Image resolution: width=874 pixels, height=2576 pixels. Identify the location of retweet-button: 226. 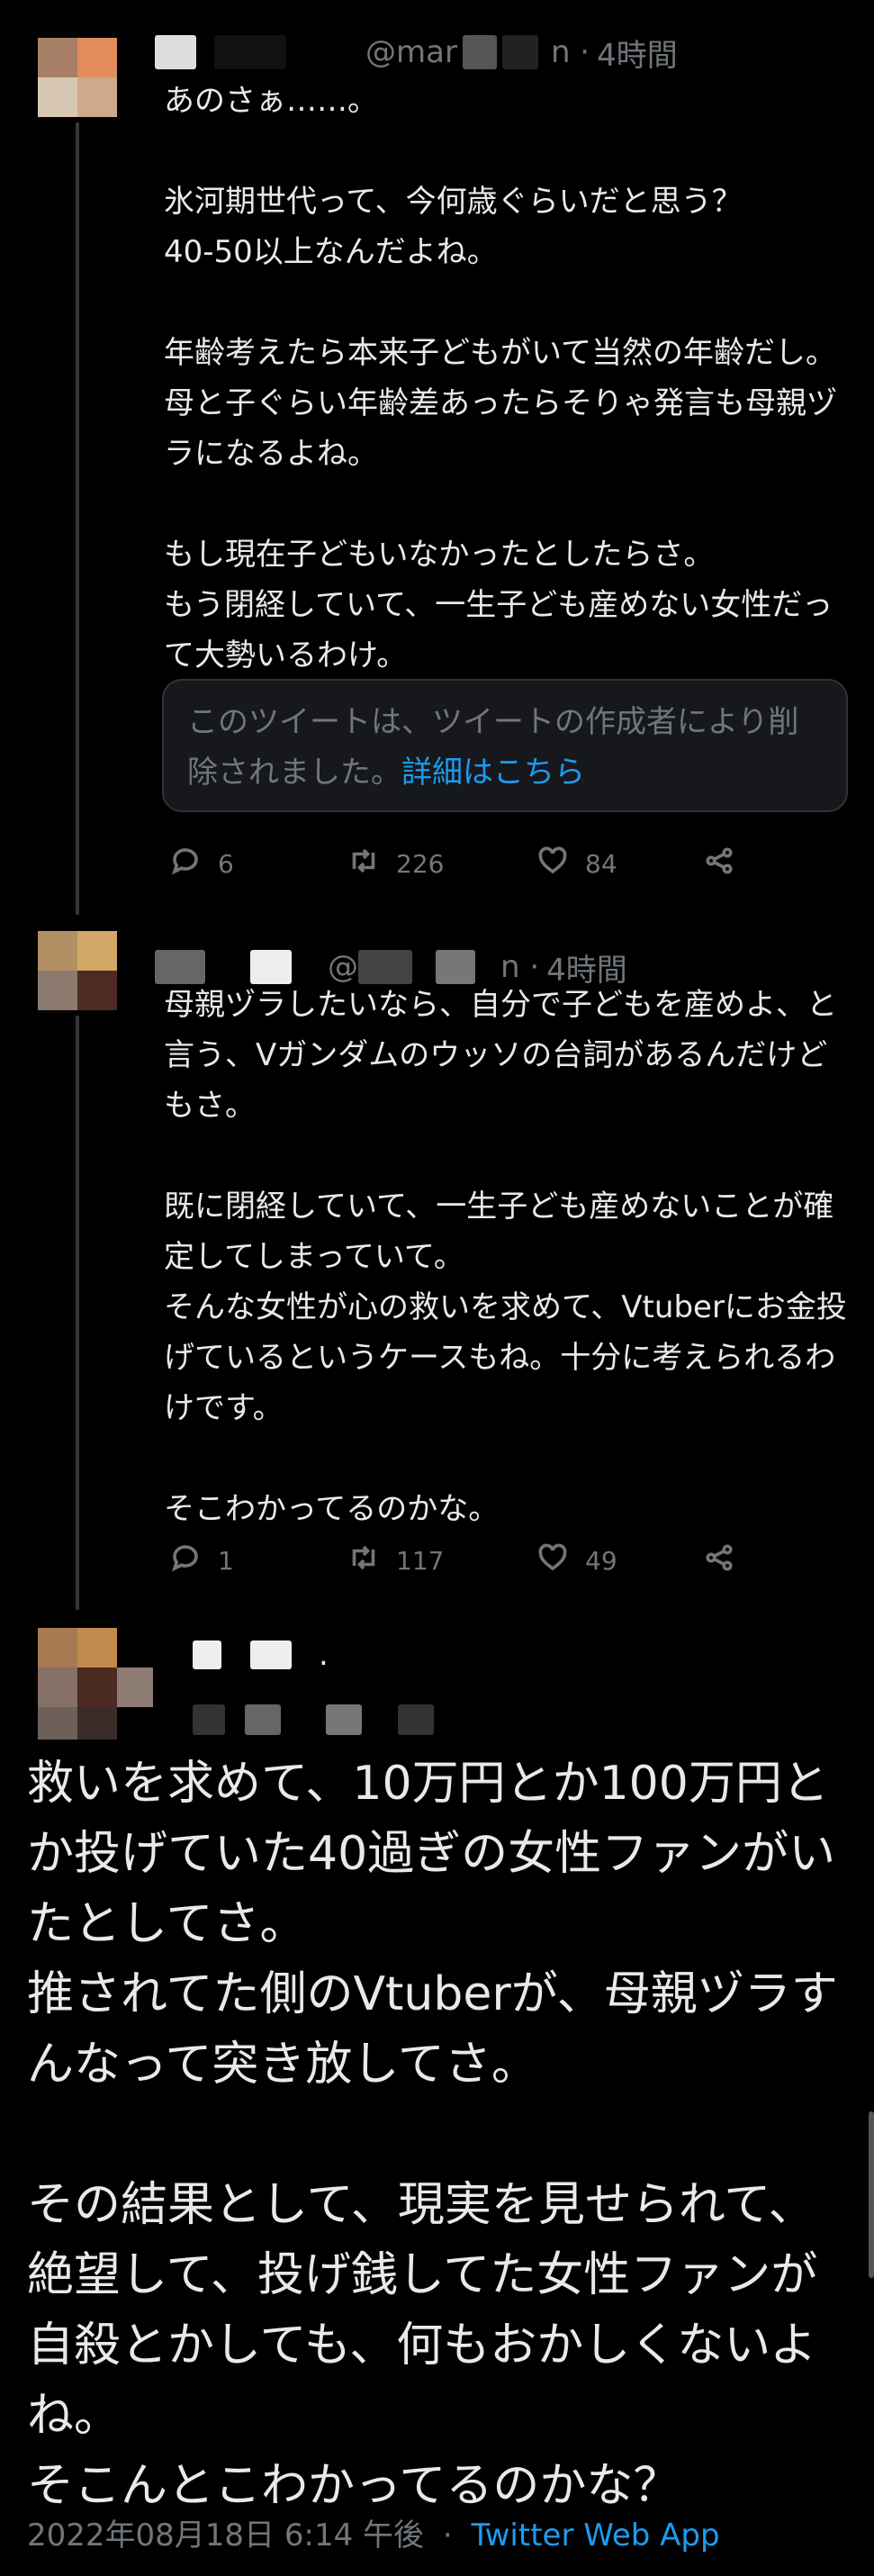
(441, 864).